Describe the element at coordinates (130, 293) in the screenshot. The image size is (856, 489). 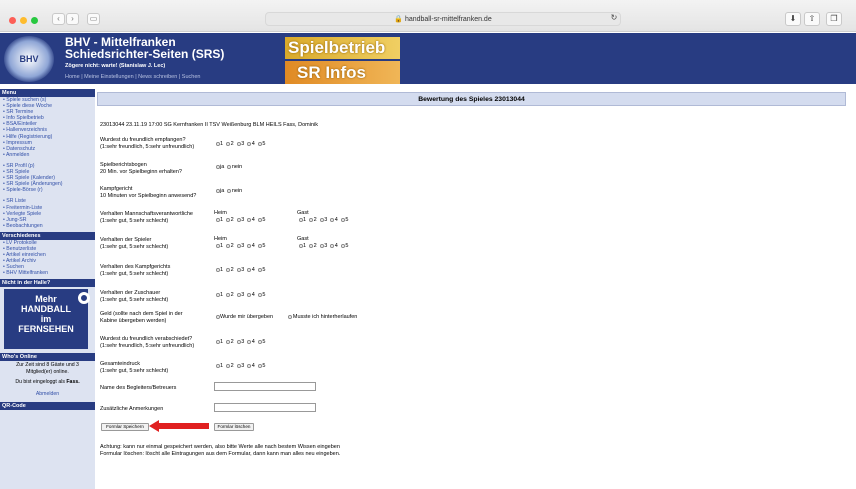
I see `q-text: Verhalten der Zuschauer` at that location.